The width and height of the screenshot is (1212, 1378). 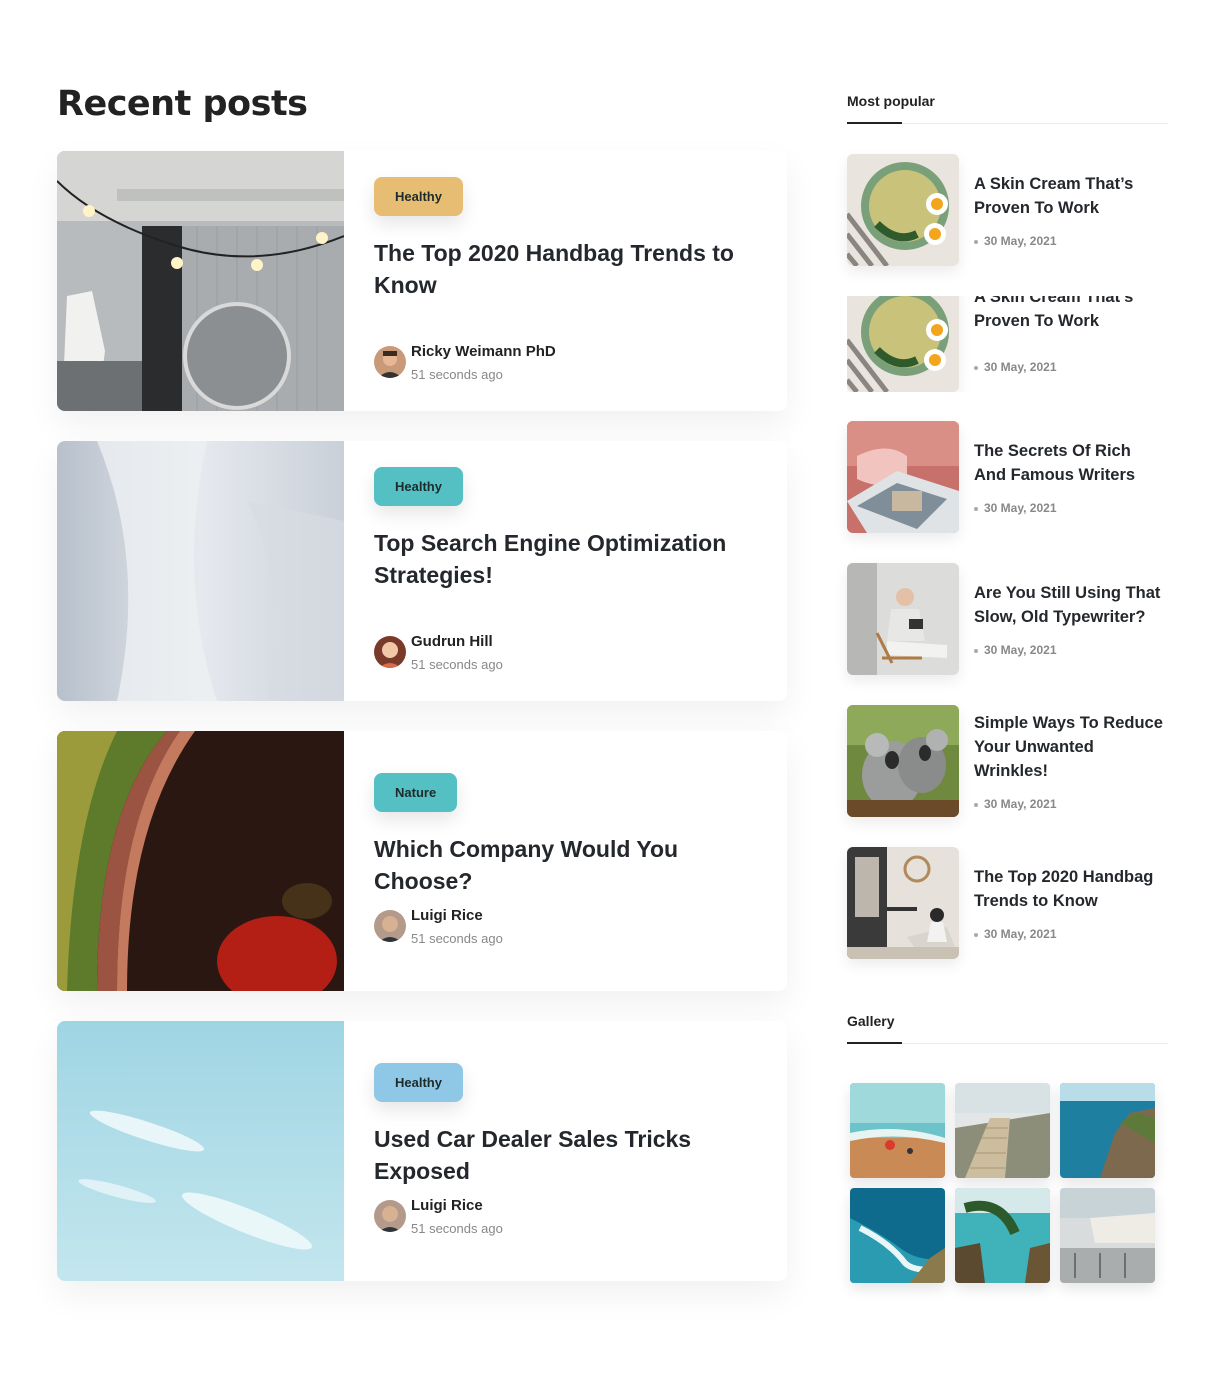 What do you see at coordinates (200, 281) in the screenshot?
I see `post-image-interior` at bounding box center [200, 281].